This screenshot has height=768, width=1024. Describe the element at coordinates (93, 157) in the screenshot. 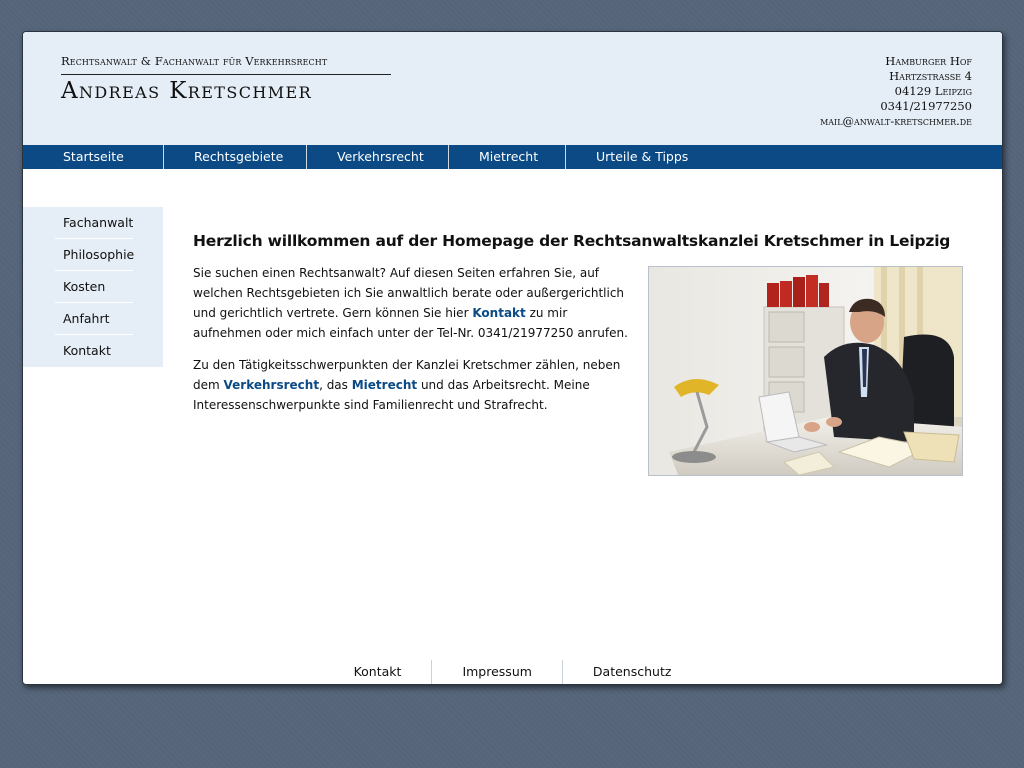

I see `nav-startseite: Startseite` at that location.